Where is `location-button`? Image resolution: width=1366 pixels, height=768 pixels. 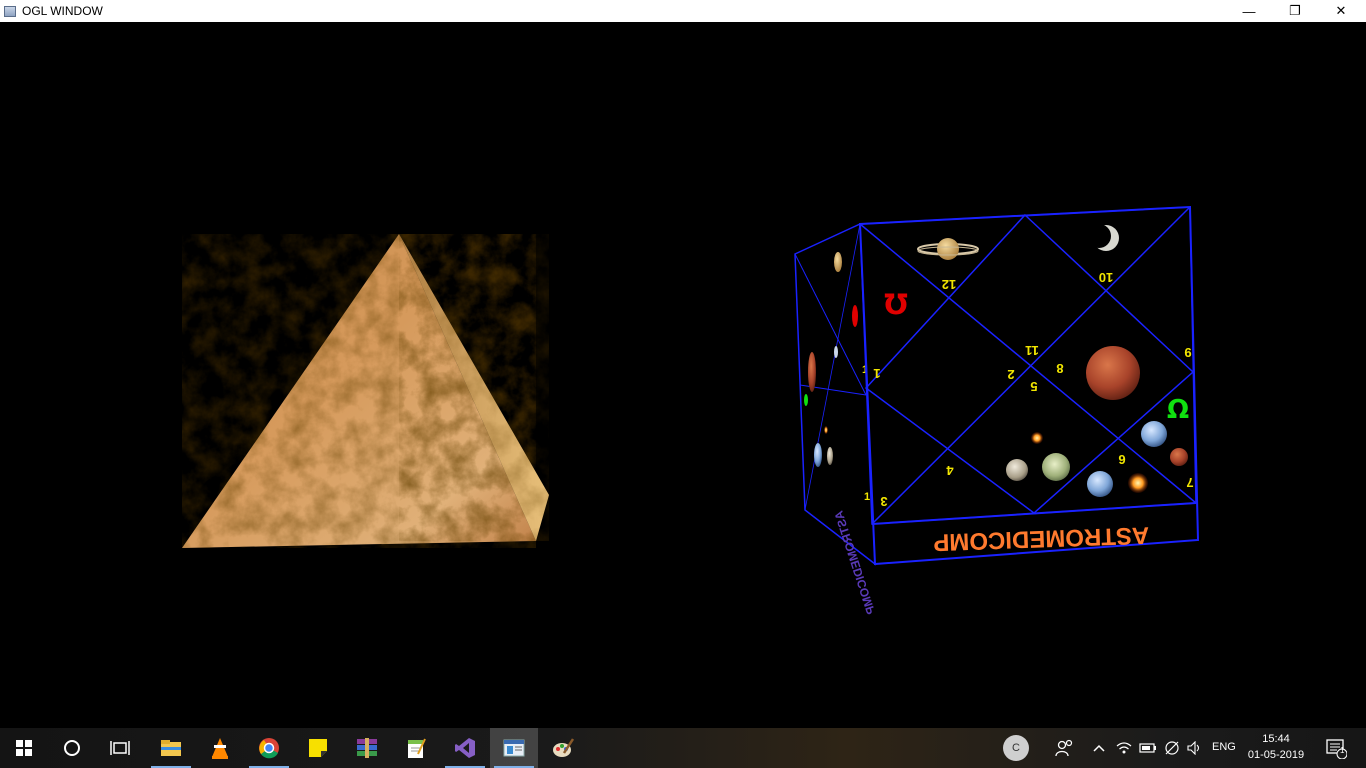
location-button is located at coordinates (1172, 748).